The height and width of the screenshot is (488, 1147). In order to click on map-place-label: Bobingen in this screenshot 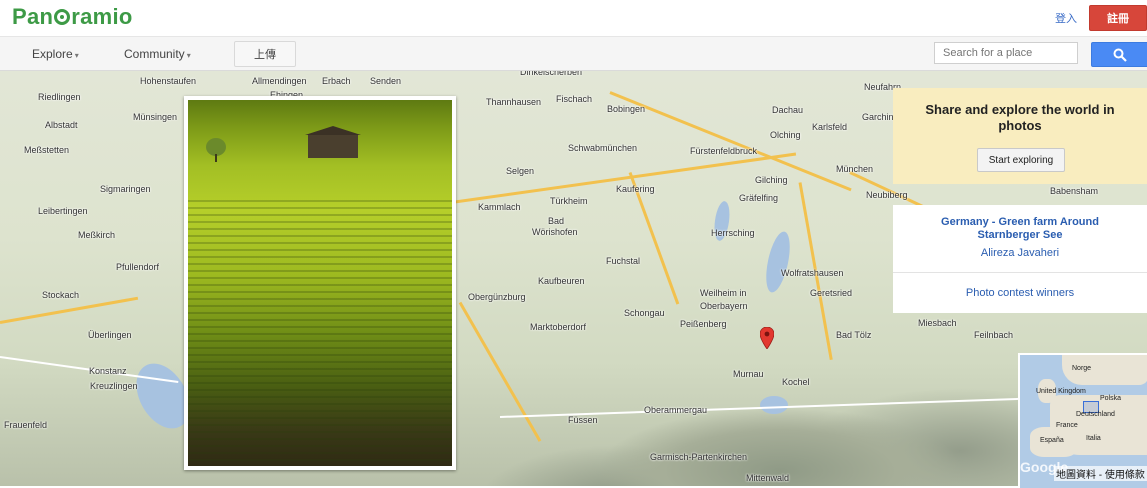, I will do `click(626, 109)`.